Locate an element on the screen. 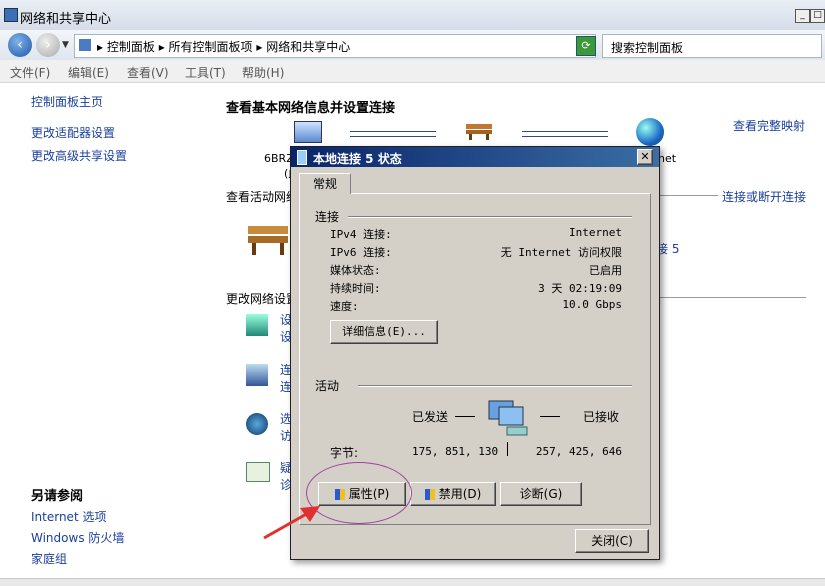 This screenshot has height=586, width=825. bytes-sent-value: 175, 851, 130 is located at coordinates (455, 451).